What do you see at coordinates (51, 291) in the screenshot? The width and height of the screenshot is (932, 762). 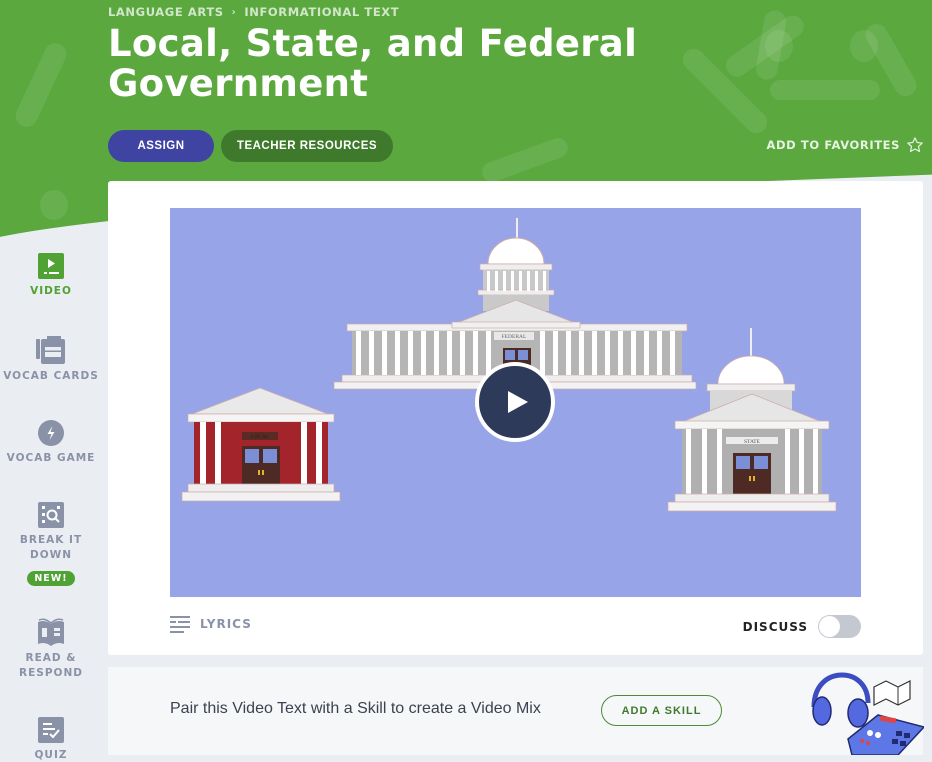 I see `sidebar-item-label: VIDEO` at bounding box center [51, 291].